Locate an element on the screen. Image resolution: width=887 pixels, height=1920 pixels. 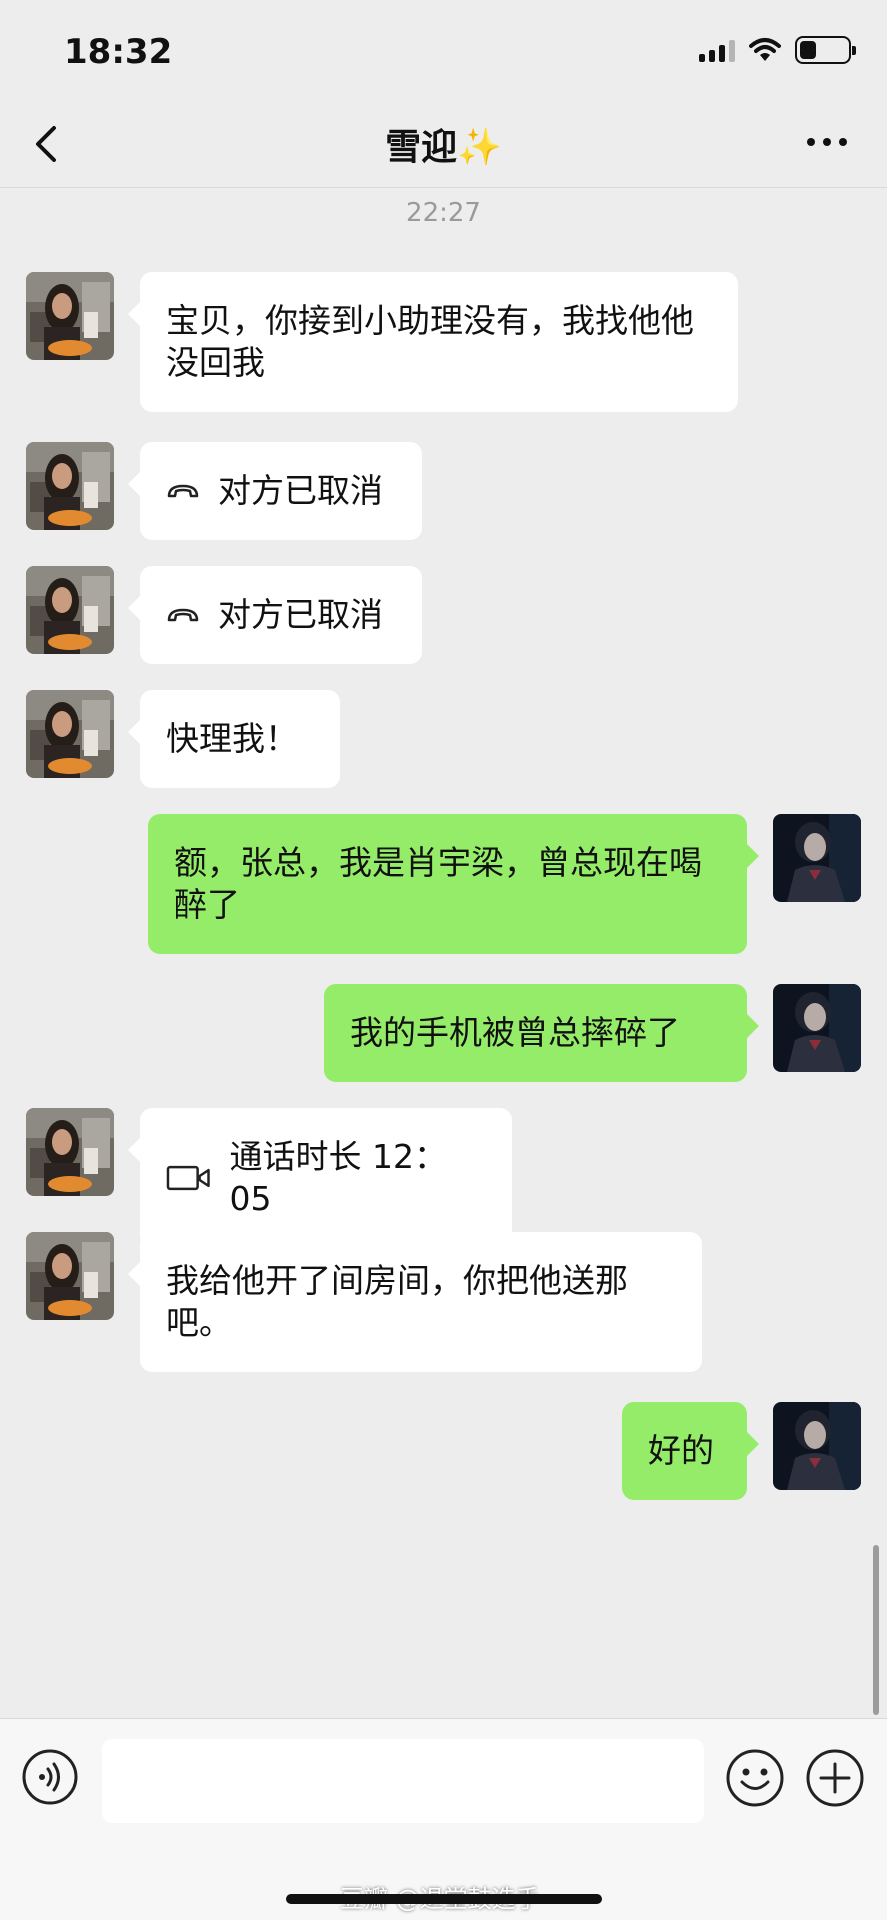
battery-icon is located at coordinates (825, 50).